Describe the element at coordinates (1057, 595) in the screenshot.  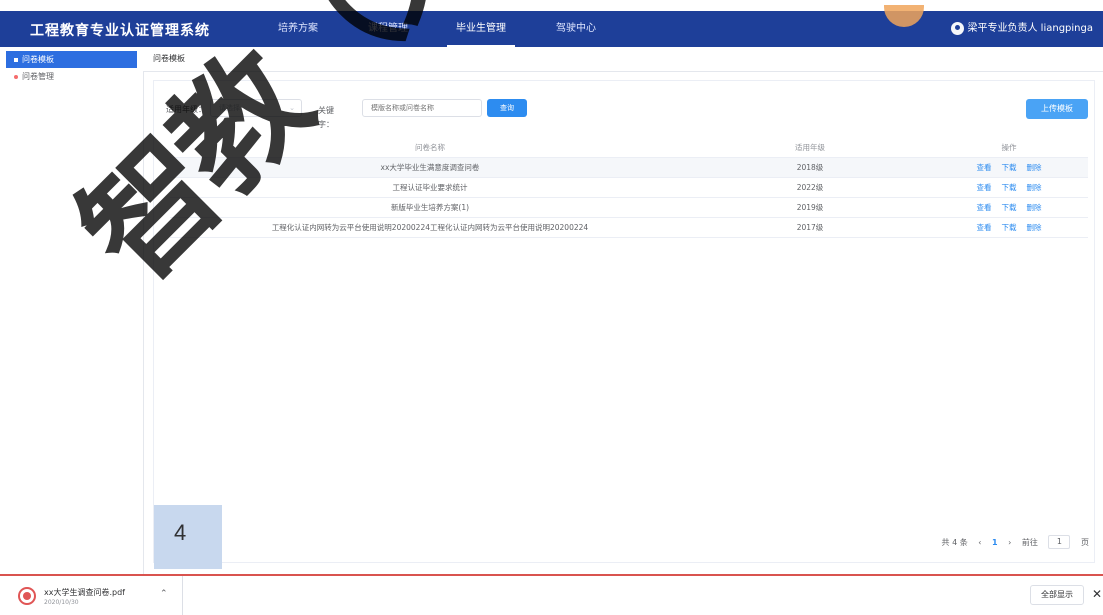
I see `show-all-downloads-button: 全部显示` at that location.